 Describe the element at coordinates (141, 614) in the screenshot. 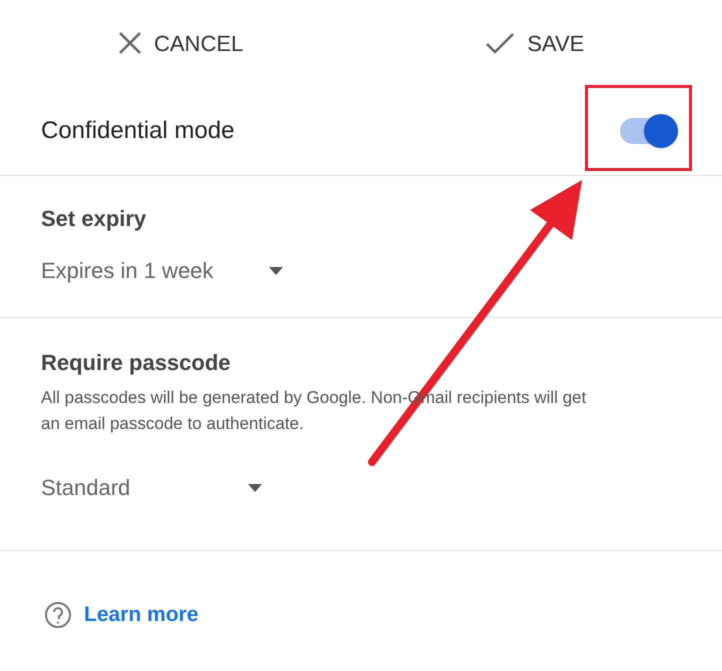

I see `learn-more-link: Learn more` at that location.